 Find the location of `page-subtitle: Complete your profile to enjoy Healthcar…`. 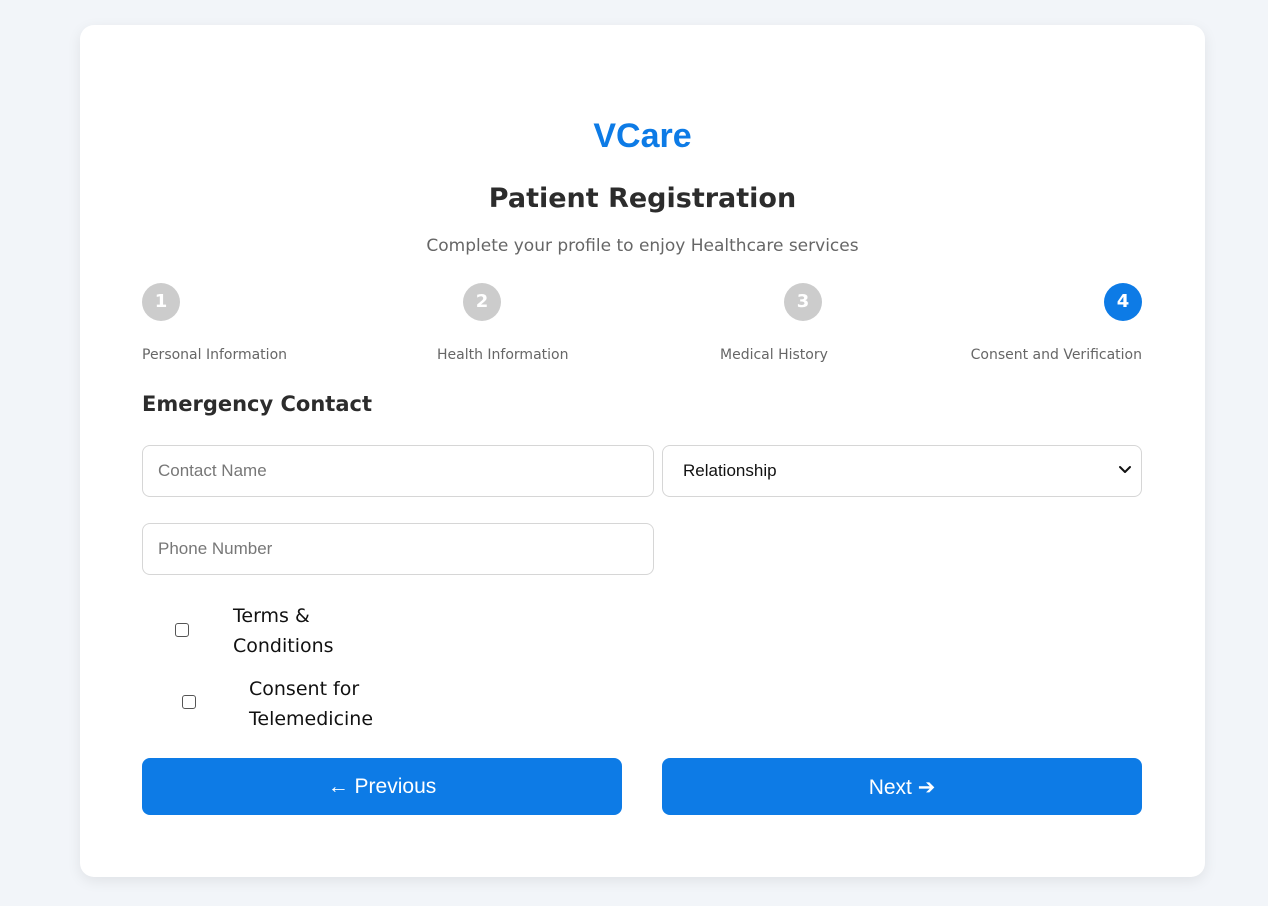

page-subtitle: Complete your profile to enjoy Healthcar… is located at coordinates (642, 246).